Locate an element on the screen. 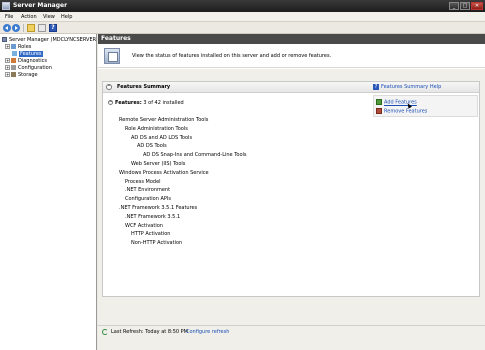 The width and height of the screenshot is (485, 350). close-button: ✕ is located at coordinates (477, 6).